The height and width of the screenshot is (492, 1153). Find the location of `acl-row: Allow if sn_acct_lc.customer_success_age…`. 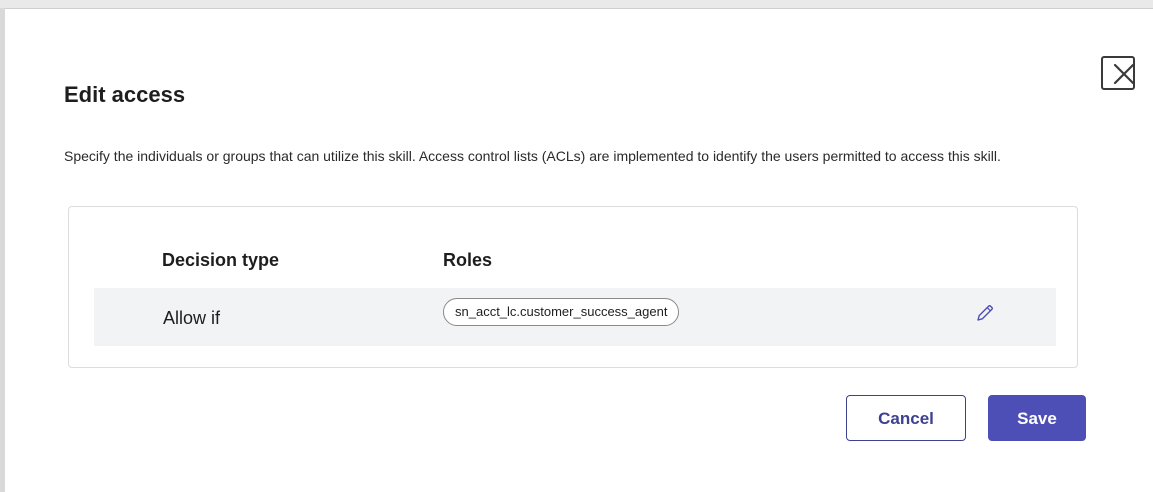

acl-row: Allow if sn_acct_lc.customer_success_age… is located at coordinates (575, 317).